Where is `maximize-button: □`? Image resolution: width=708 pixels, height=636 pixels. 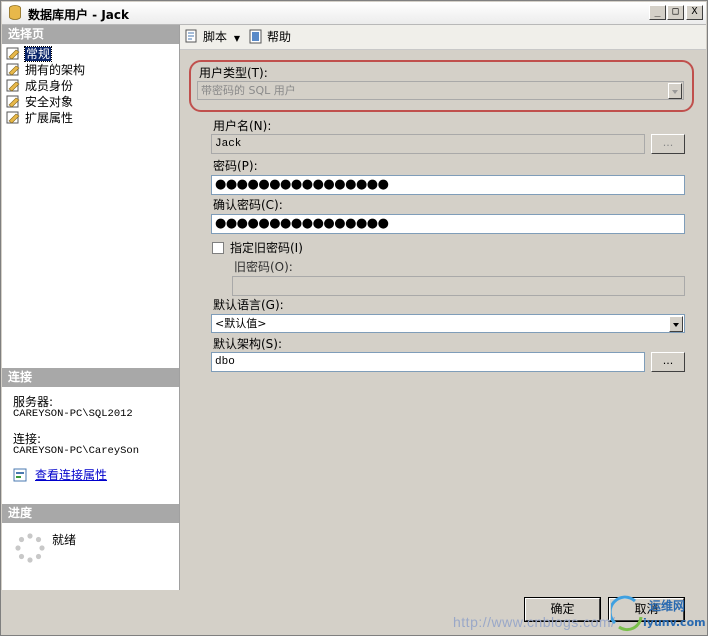 maximize-button: □ is located at coordinates (675, 12).